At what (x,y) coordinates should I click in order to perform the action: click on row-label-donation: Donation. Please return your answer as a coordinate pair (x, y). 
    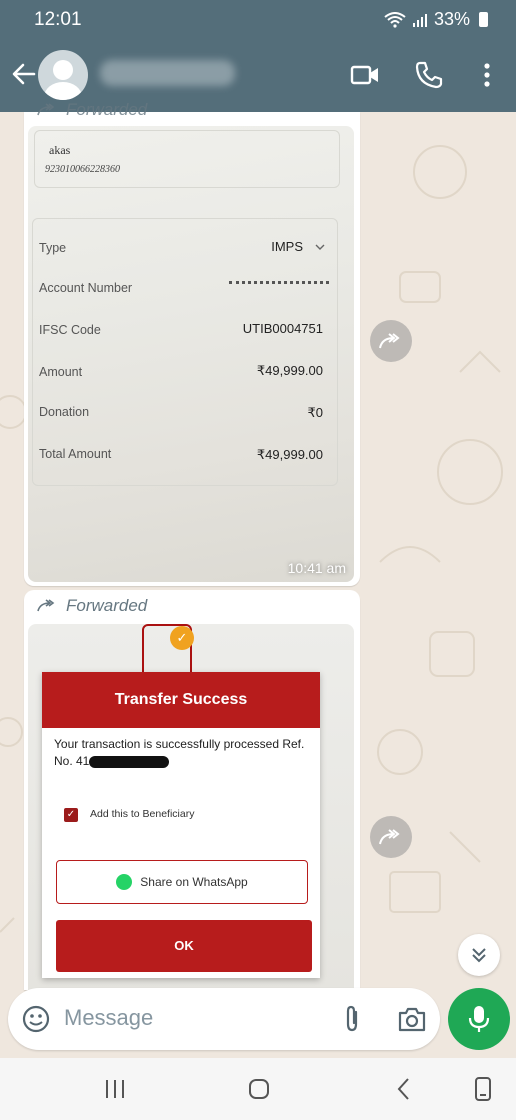
    Looking at the image, I should click on (64, 412).